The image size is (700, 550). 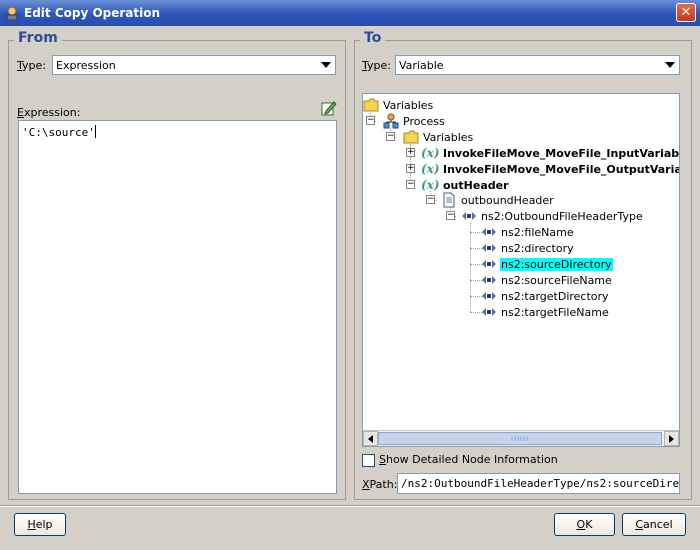 I want to click on to-type-select: Variable, so click(x=537, y=65).